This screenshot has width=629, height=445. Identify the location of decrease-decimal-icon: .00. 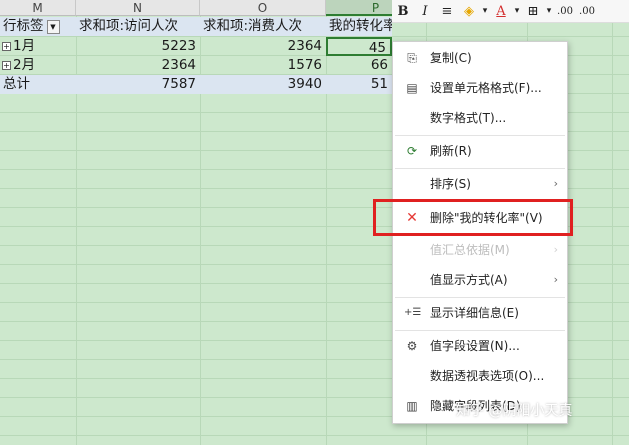
(587, 11).